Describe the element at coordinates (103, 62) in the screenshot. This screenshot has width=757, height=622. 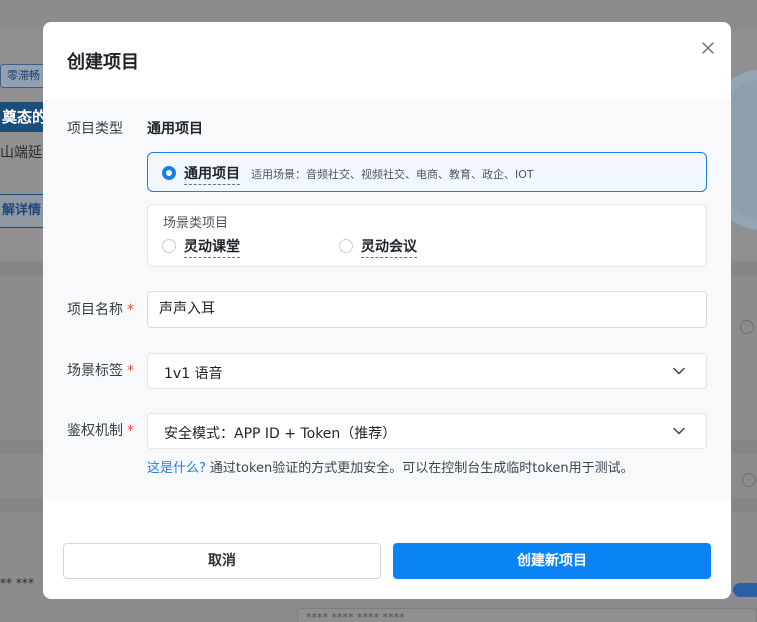
I see `dialog-title: 创建项目` at that location.